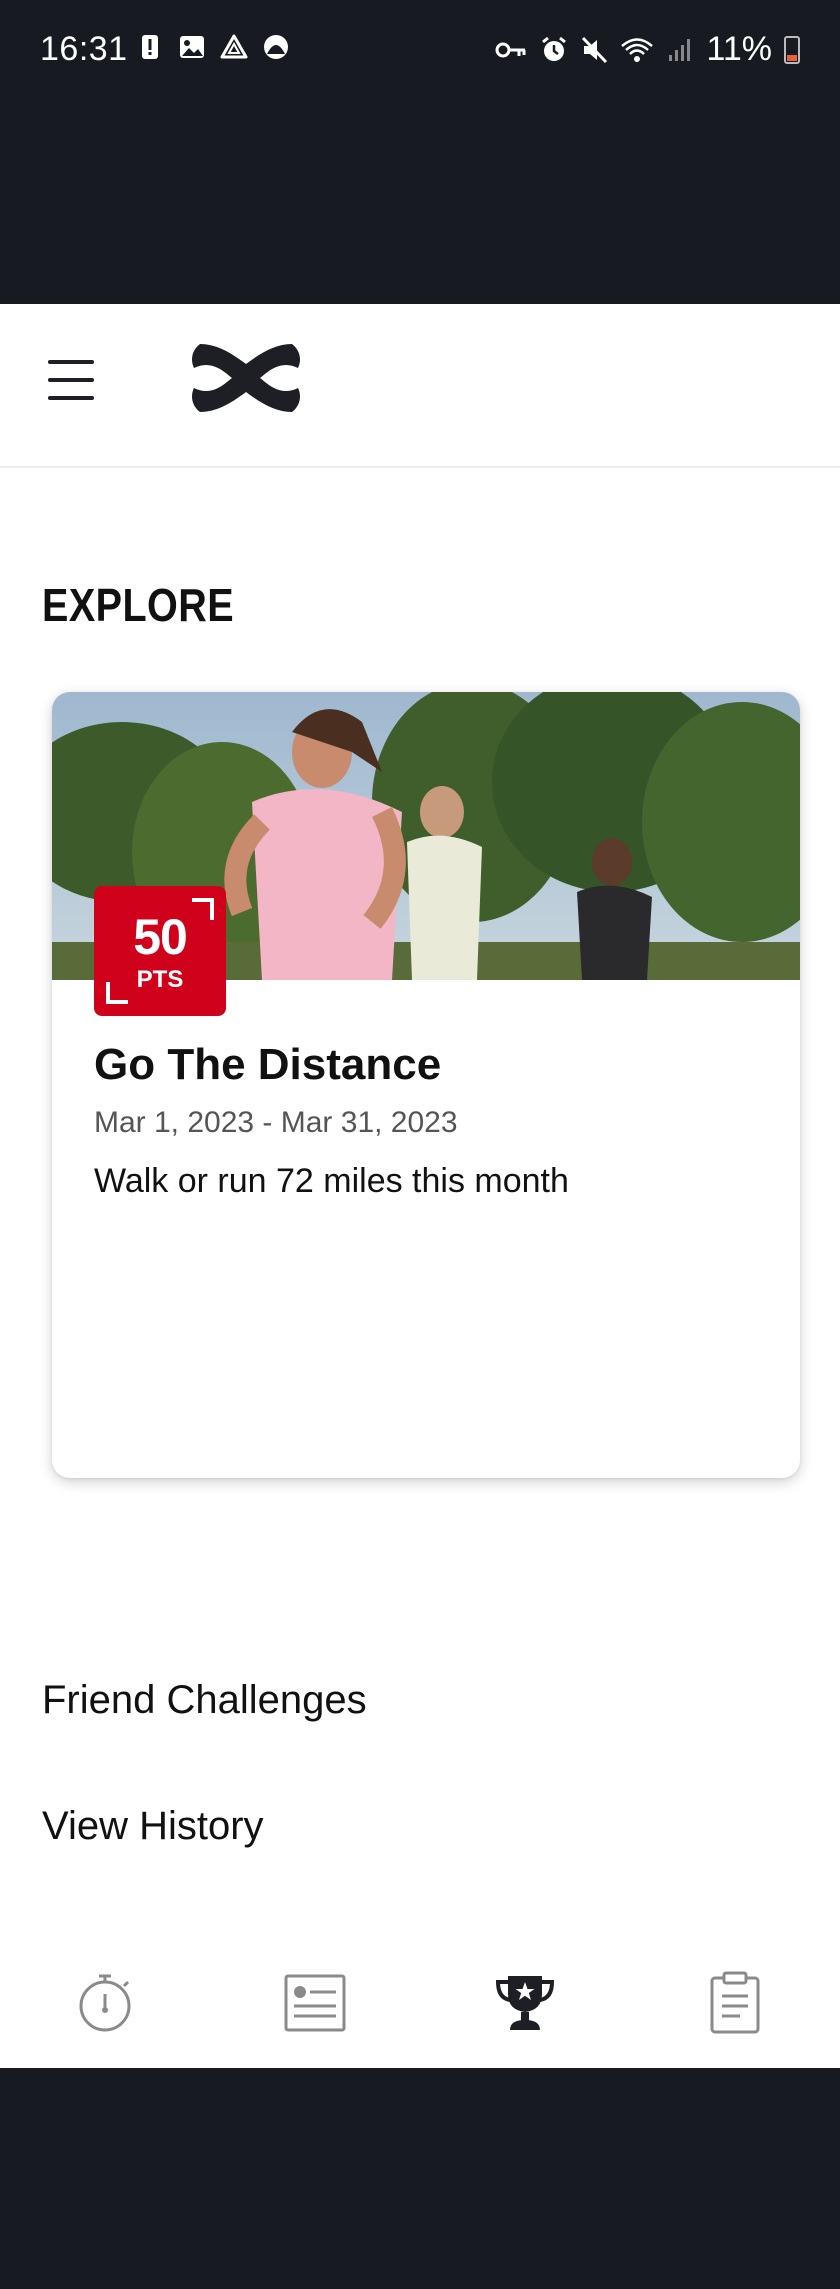  Describe the element at coordinates (735, 2003) in the screenshot. I see `clipboard-icon` at that location.